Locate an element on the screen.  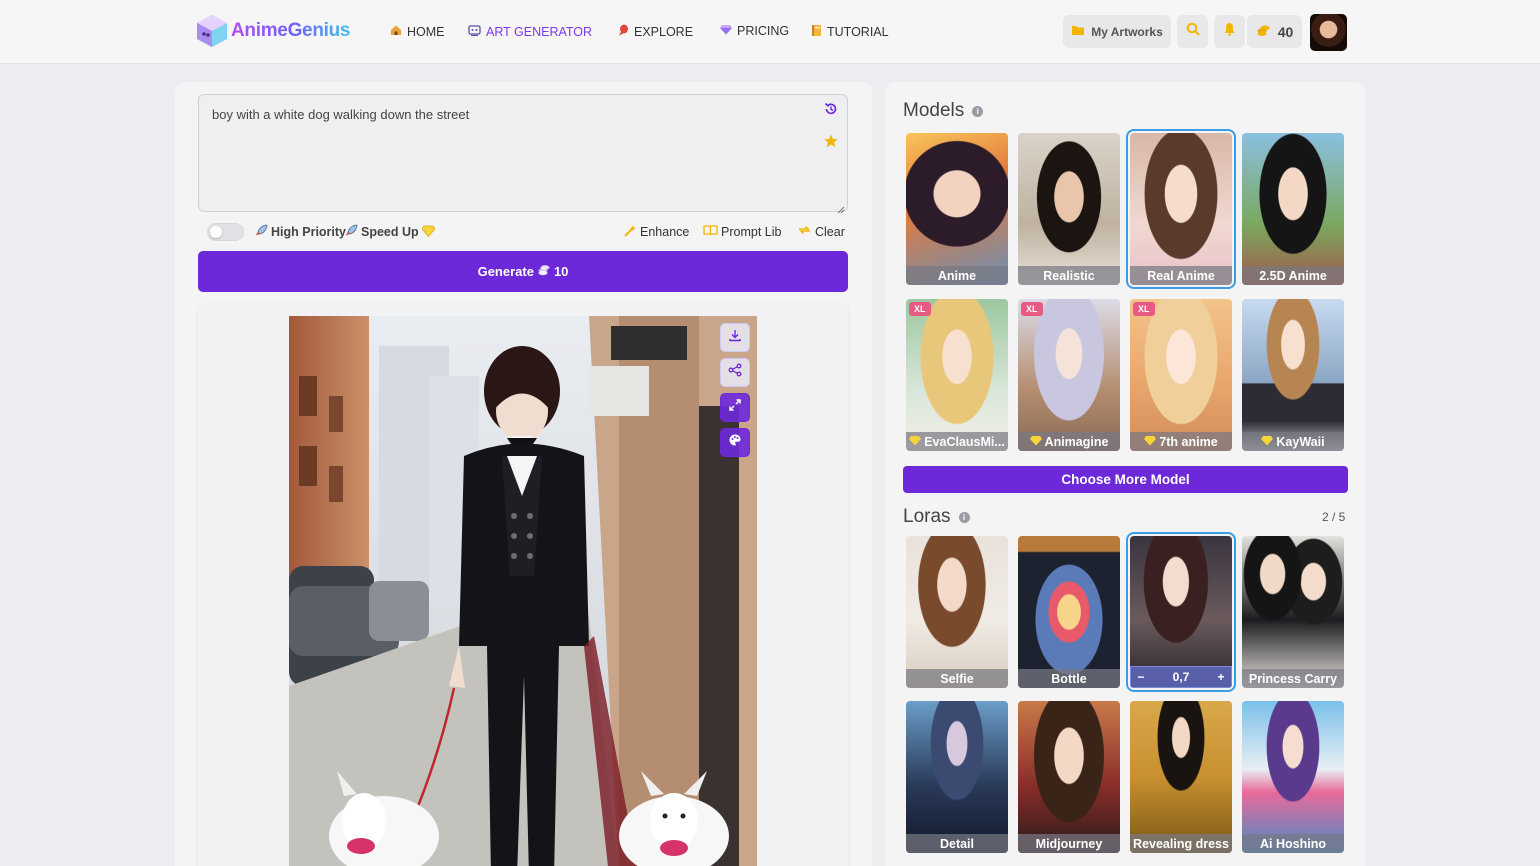
model-label-text: 7th anime is located at coordinates (1188, 441).